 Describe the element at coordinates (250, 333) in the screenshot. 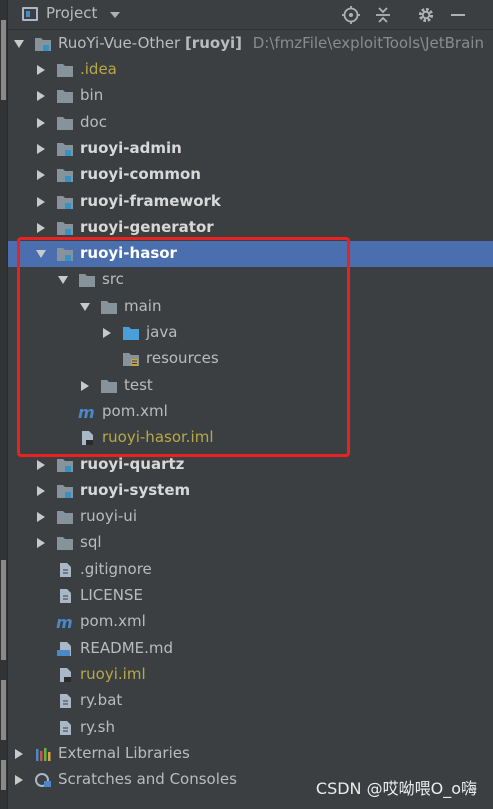

I see `tree-item-java: java` at that location.